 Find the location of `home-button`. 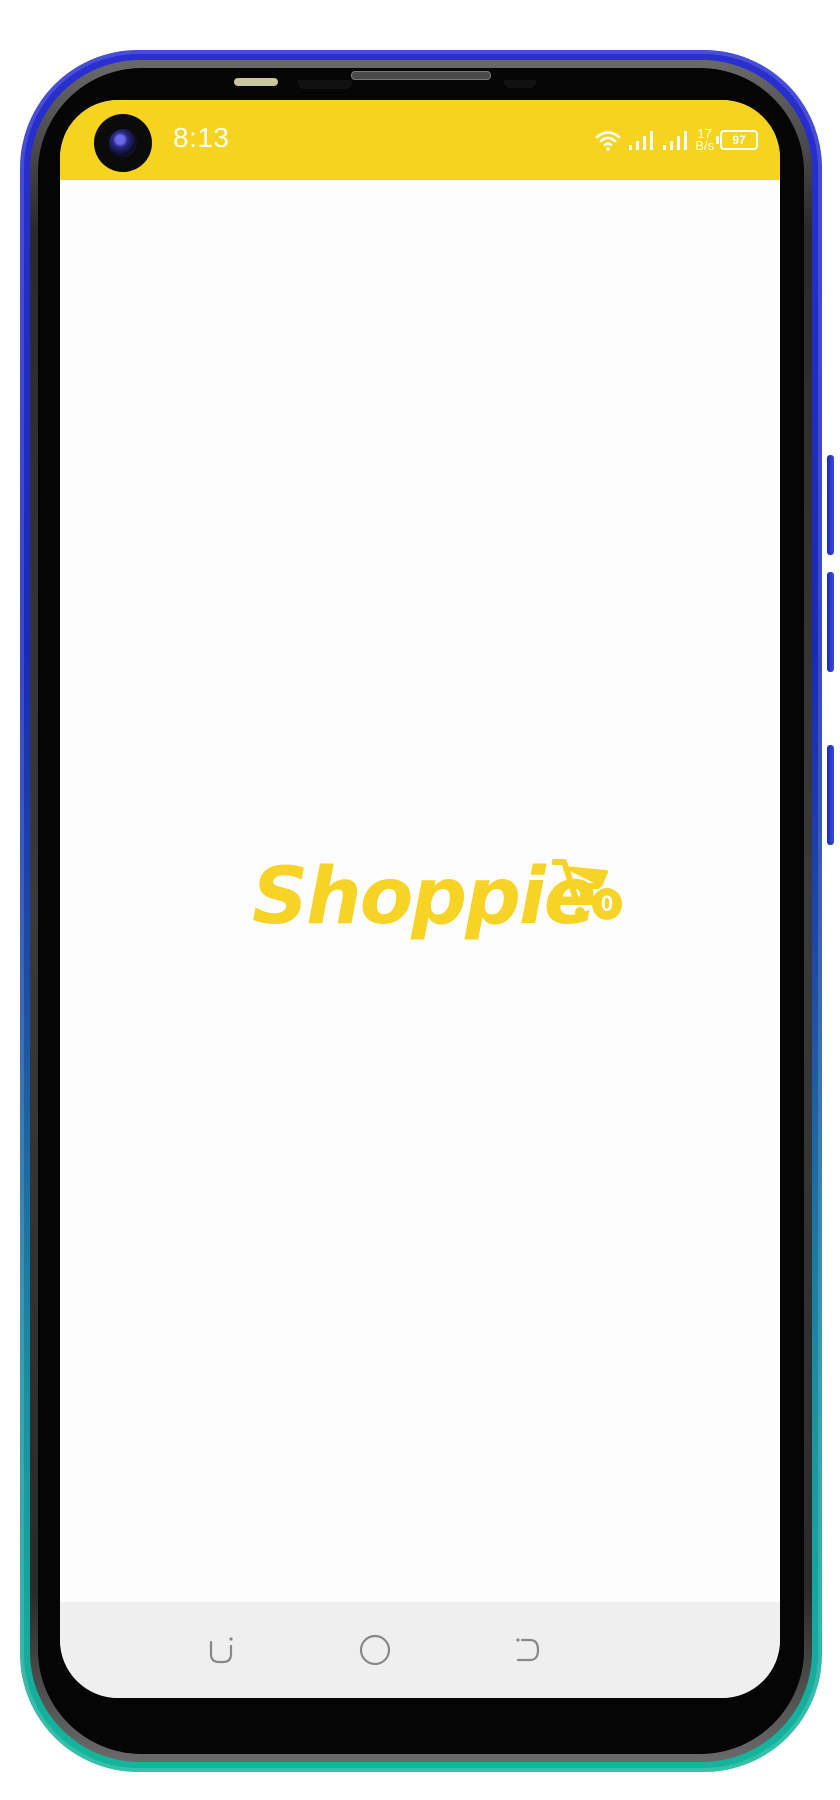

home-button is located at coordinates (375, 1650).